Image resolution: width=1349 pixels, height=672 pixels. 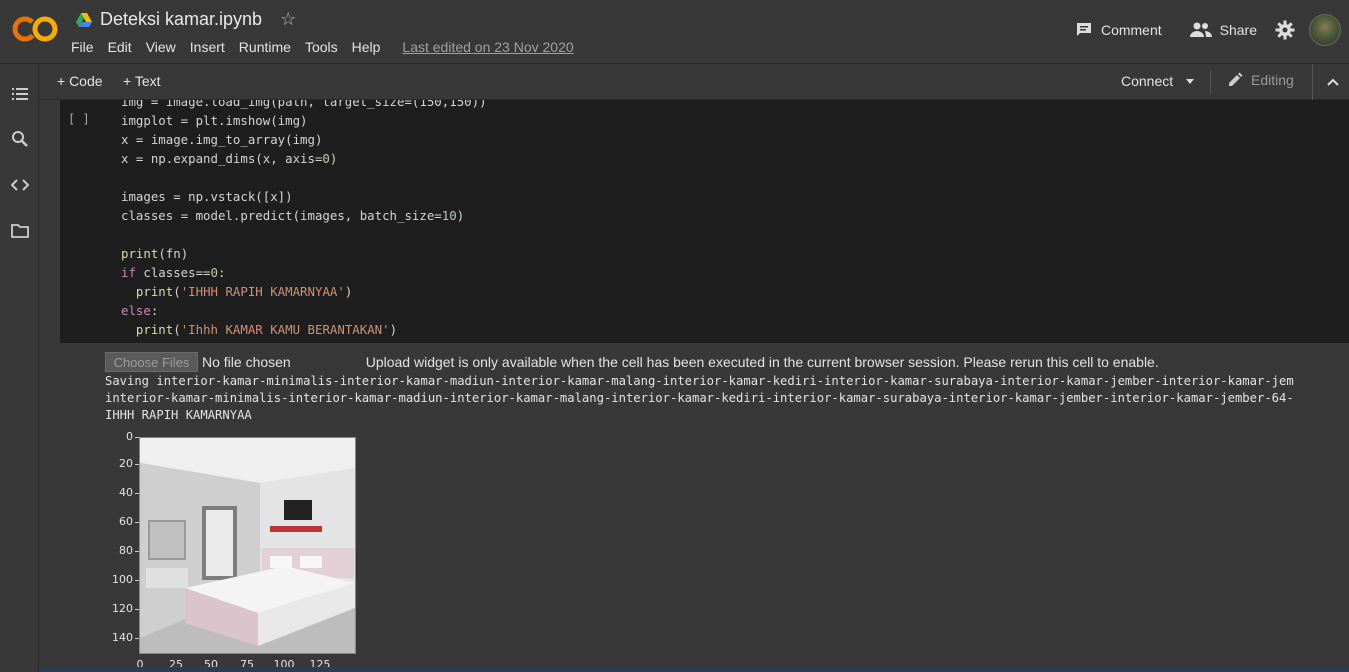 I want to click on bedroom-image, so click(x=247, y=545).